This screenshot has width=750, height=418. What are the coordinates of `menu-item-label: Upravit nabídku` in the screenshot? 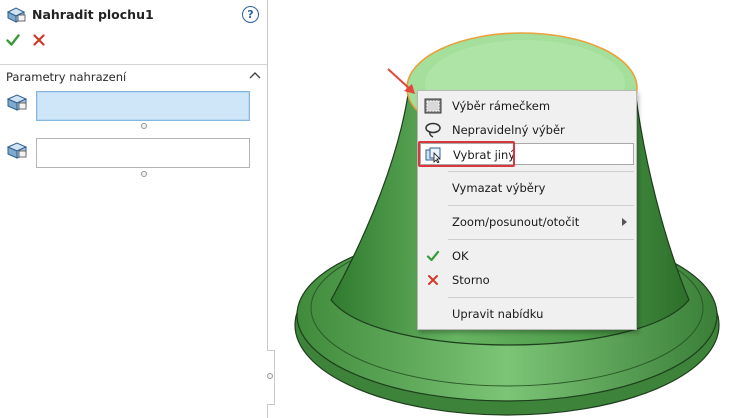 It's located at (498, 314).